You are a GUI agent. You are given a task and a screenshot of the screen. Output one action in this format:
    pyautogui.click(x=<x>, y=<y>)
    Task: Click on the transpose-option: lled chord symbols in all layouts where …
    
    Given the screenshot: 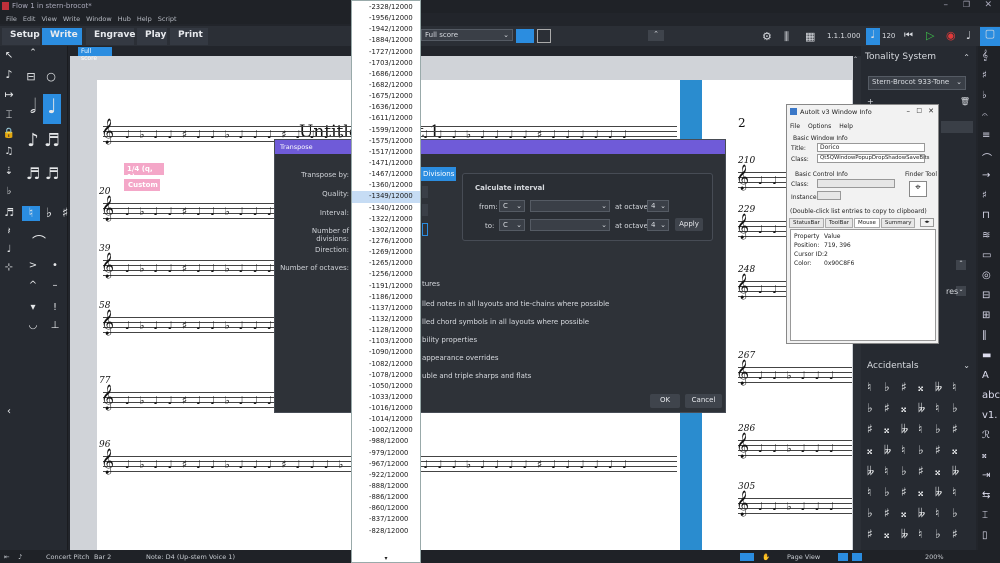 What is the action you would take?
    pyautogui.click(x=505, y=322)
    